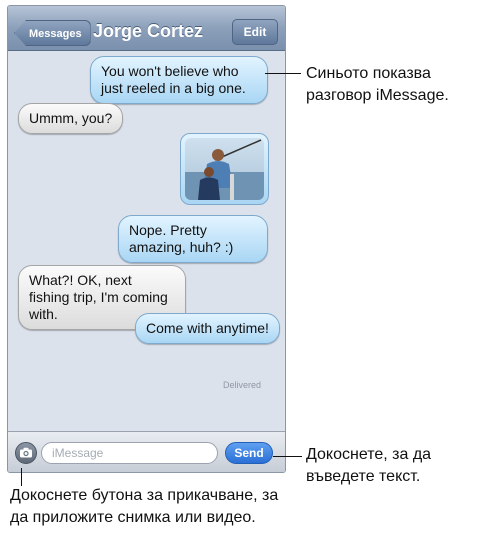 The image size is (479, 555). I want to click on edit-button: Edit, so click(255, 32).